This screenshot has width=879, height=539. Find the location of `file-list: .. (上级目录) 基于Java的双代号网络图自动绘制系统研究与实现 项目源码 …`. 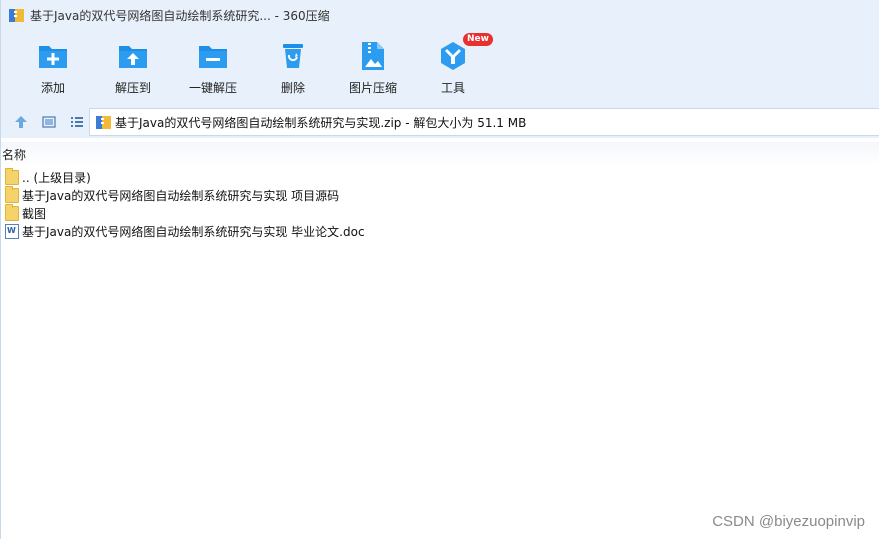

file-list: .. (上级目录) 基于Java的双代号网络图自动绘制系统研究与实现 项目源码 … is located at coordinates (440, 203).